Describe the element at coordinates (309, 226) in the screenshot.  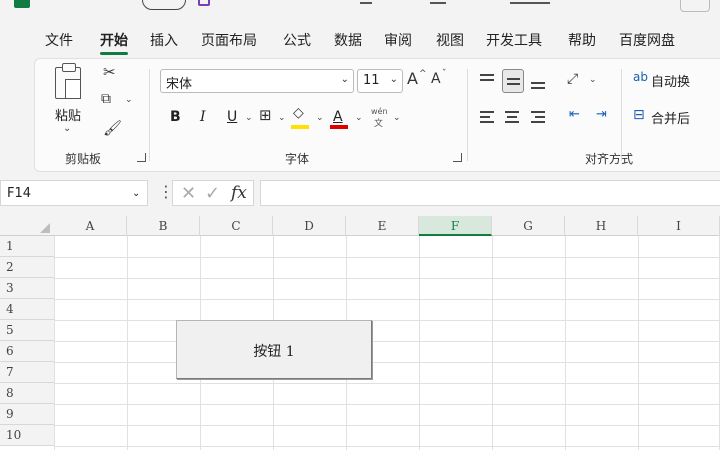
I see `column-header-d: D` at that location.